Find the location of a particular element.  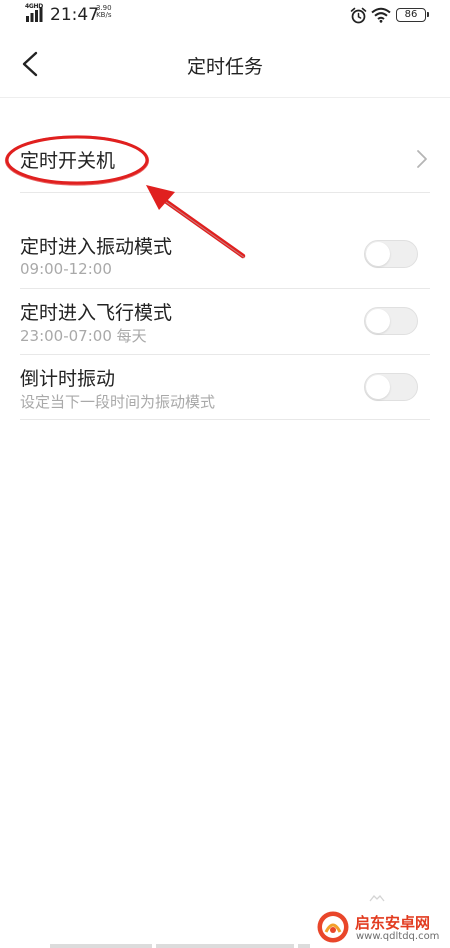

page-header: 定时任务 is located at coordinates (225, 64).